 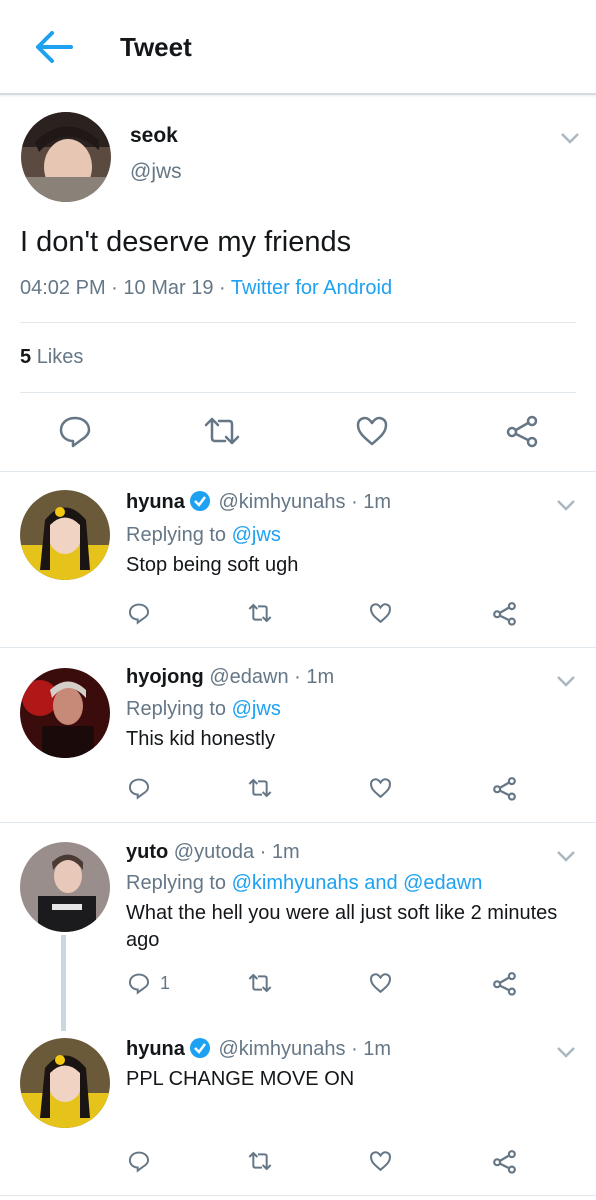 I want to click on reply-author-handle: @yutoda, so click(x=214, y=852).